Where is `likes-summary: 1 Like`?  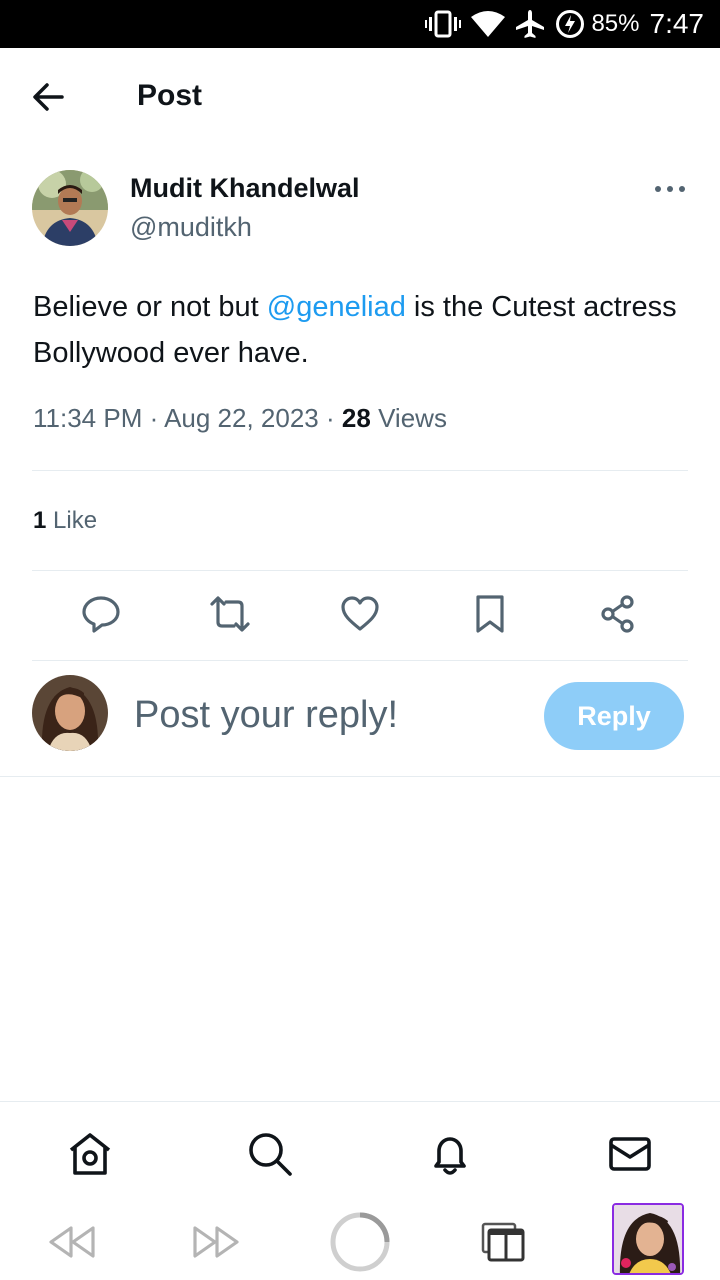
likes-summary: 1 Like is located at coordinates (65, 521).